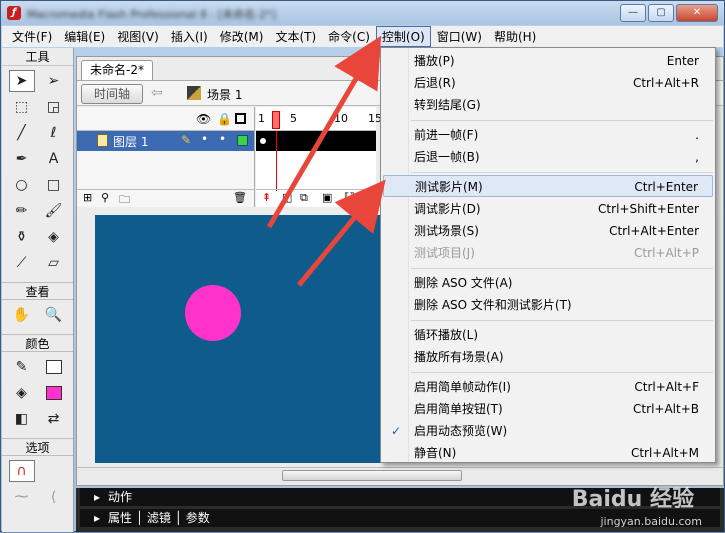 Image resolution: width=725 pixels, height=533 pixels. I want to click on arrow-to-control-menu, so click(324, 132).